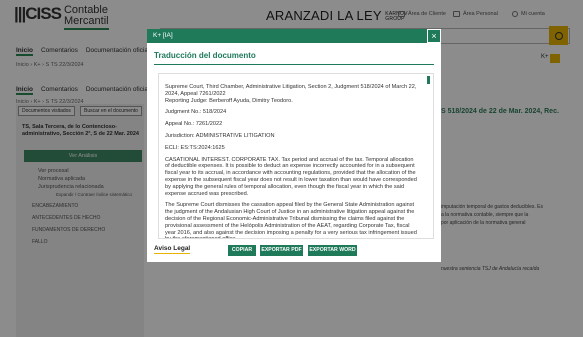 The image size is (583, 337). Describe the element at coordinates (195, 147) in the screenshot. I see `doc-paragraph: ECLI: ES:TS:2024:1625` at that location.